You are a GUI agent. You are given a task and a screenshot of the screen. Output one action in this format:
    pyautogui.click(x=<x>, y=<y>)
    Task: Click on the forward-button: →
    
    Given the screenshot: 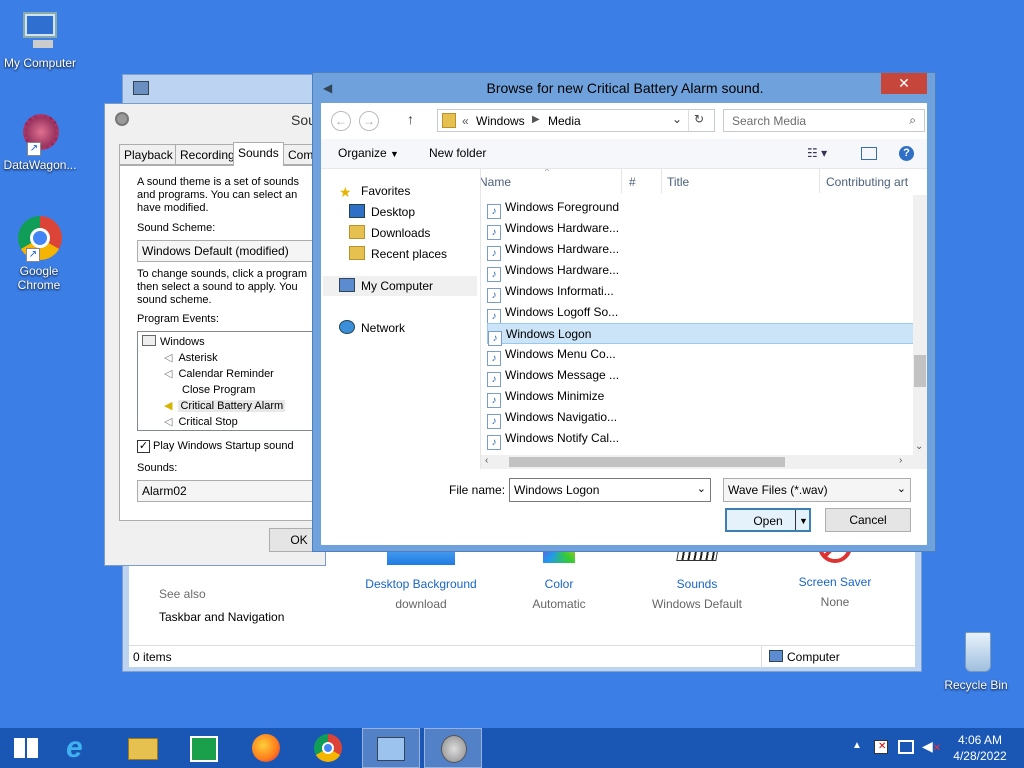 What is the action you would take?
    pyautogui.click(x=369, y=121)
    